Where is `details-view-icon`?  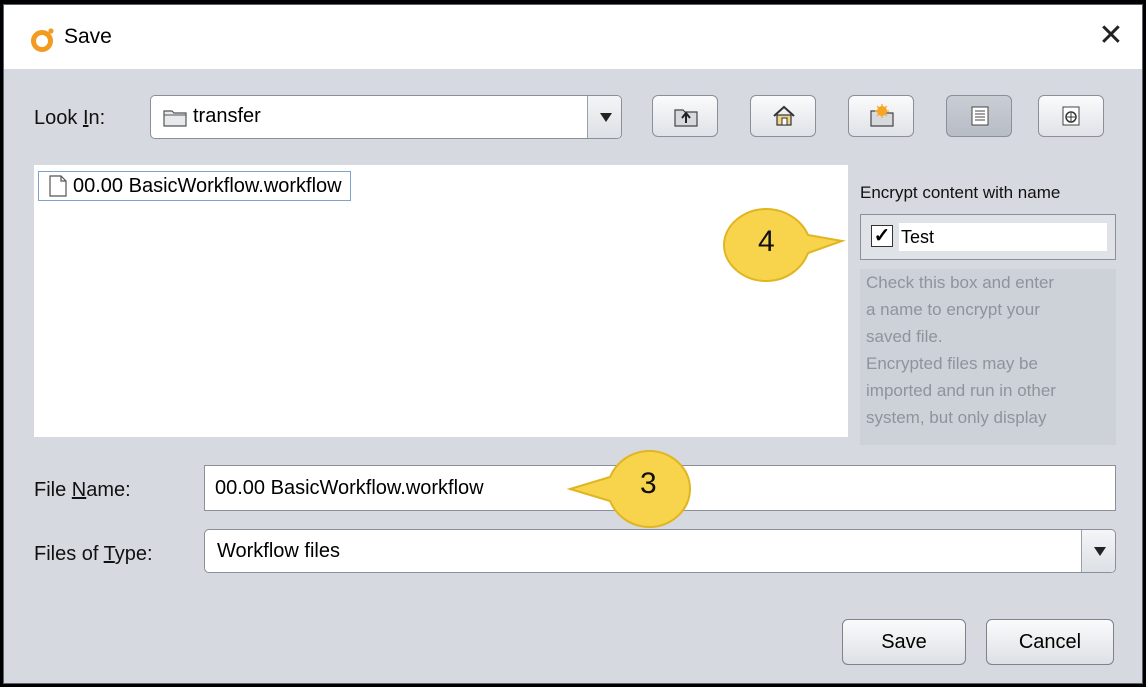 details-view-icon is located at coordinates (1071, 116).